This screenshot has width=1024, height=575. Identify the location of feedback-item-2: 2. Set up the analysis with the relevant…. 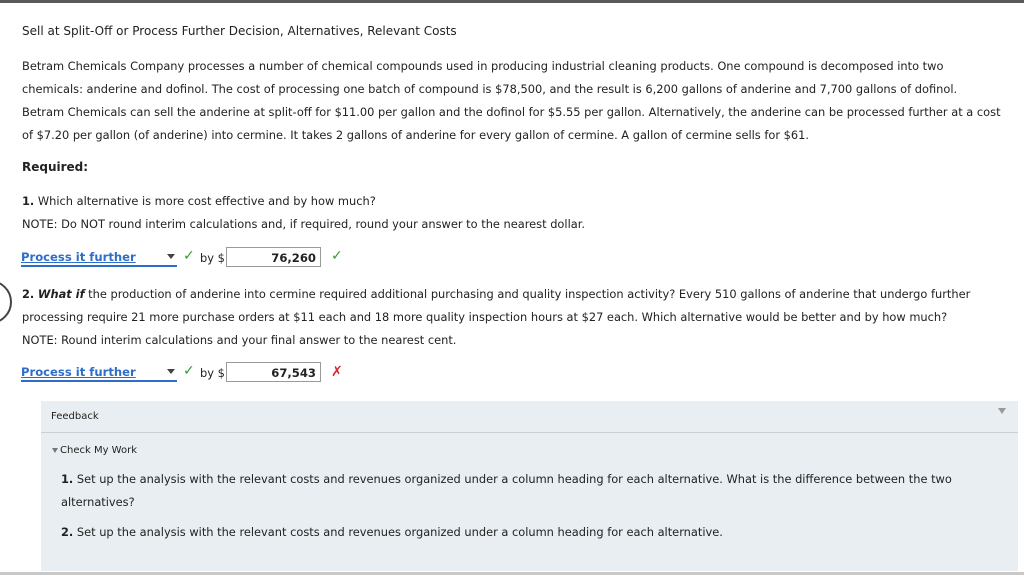
(392, 532).